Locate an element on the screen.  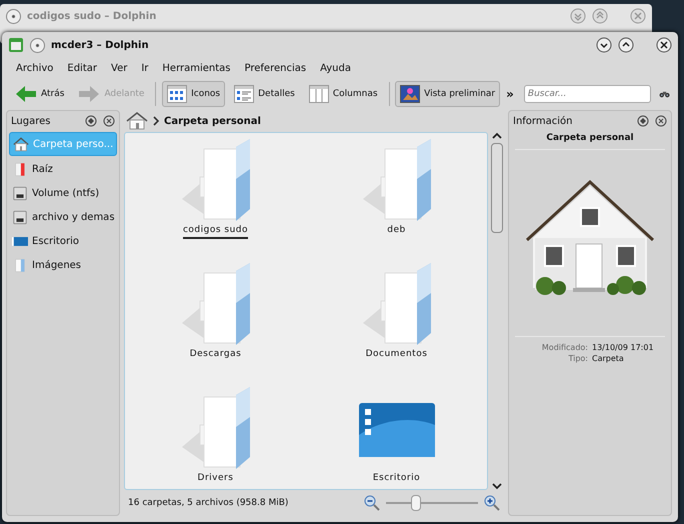
file-item: codigos sudo is located at coordinates (215, 199).